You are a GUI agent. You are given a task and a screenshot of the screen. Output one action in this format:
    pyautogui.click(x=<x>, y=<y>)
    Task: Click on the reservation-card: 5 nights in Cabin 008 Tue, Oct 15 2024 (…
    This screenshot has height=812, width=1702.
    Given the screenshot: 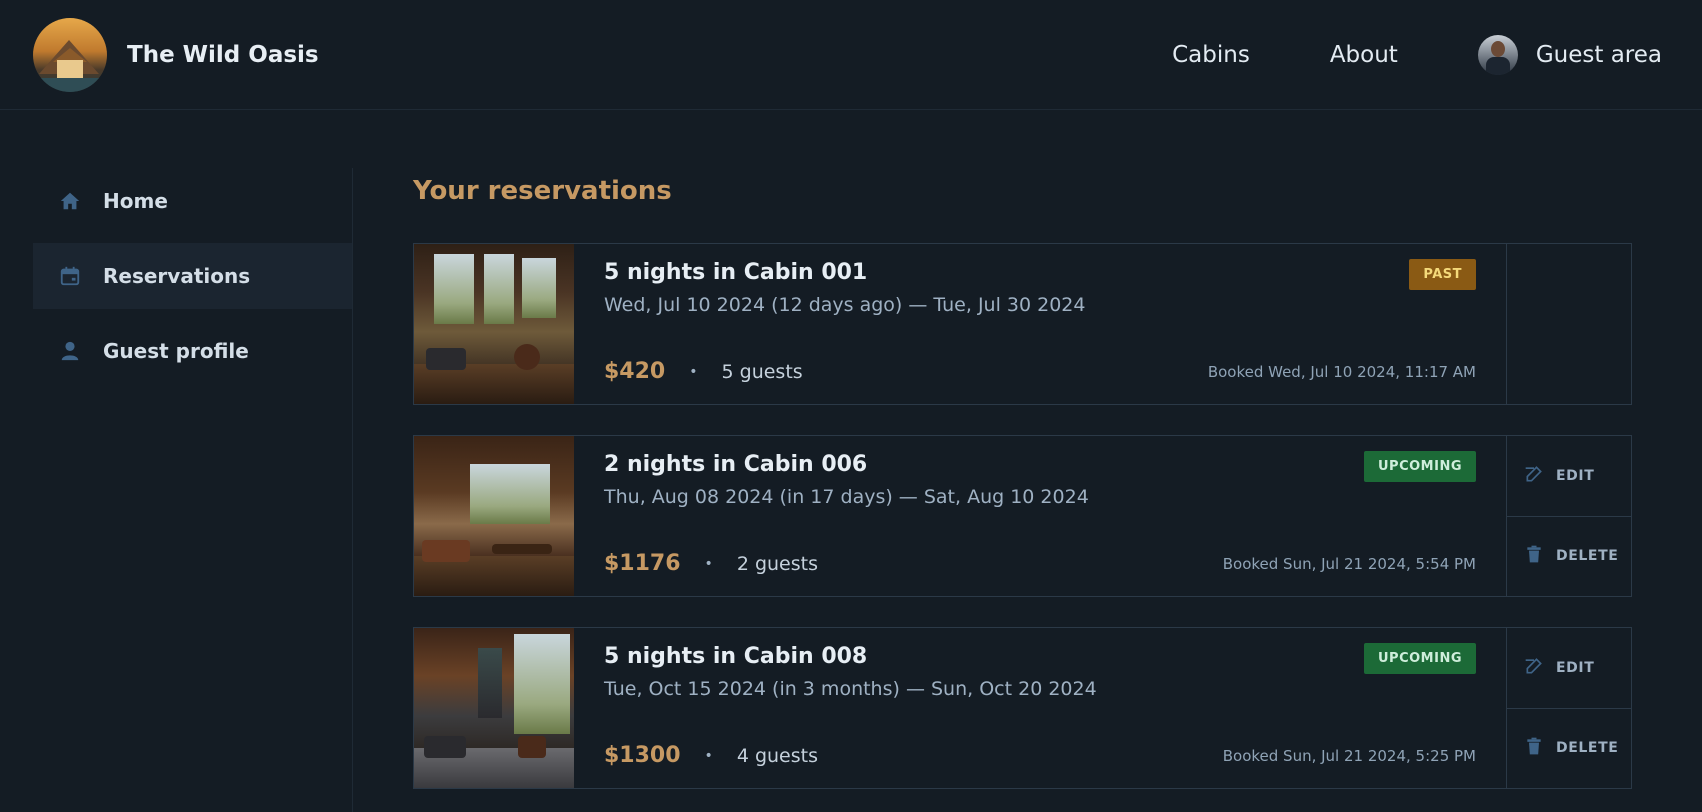 What is the action you would take?
    pyautogui.click(x=1022, y=708)
    